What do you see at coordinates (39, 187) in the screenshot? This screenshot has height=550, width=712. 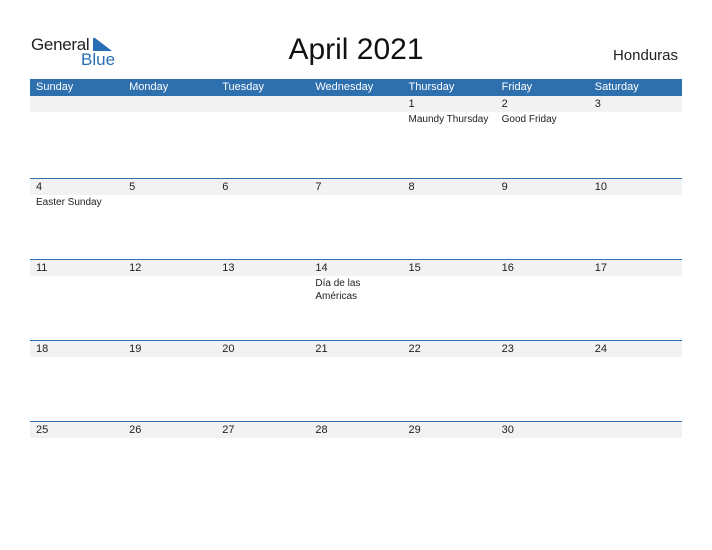 I see `day-number: 4` at bounding box center [39, 187].